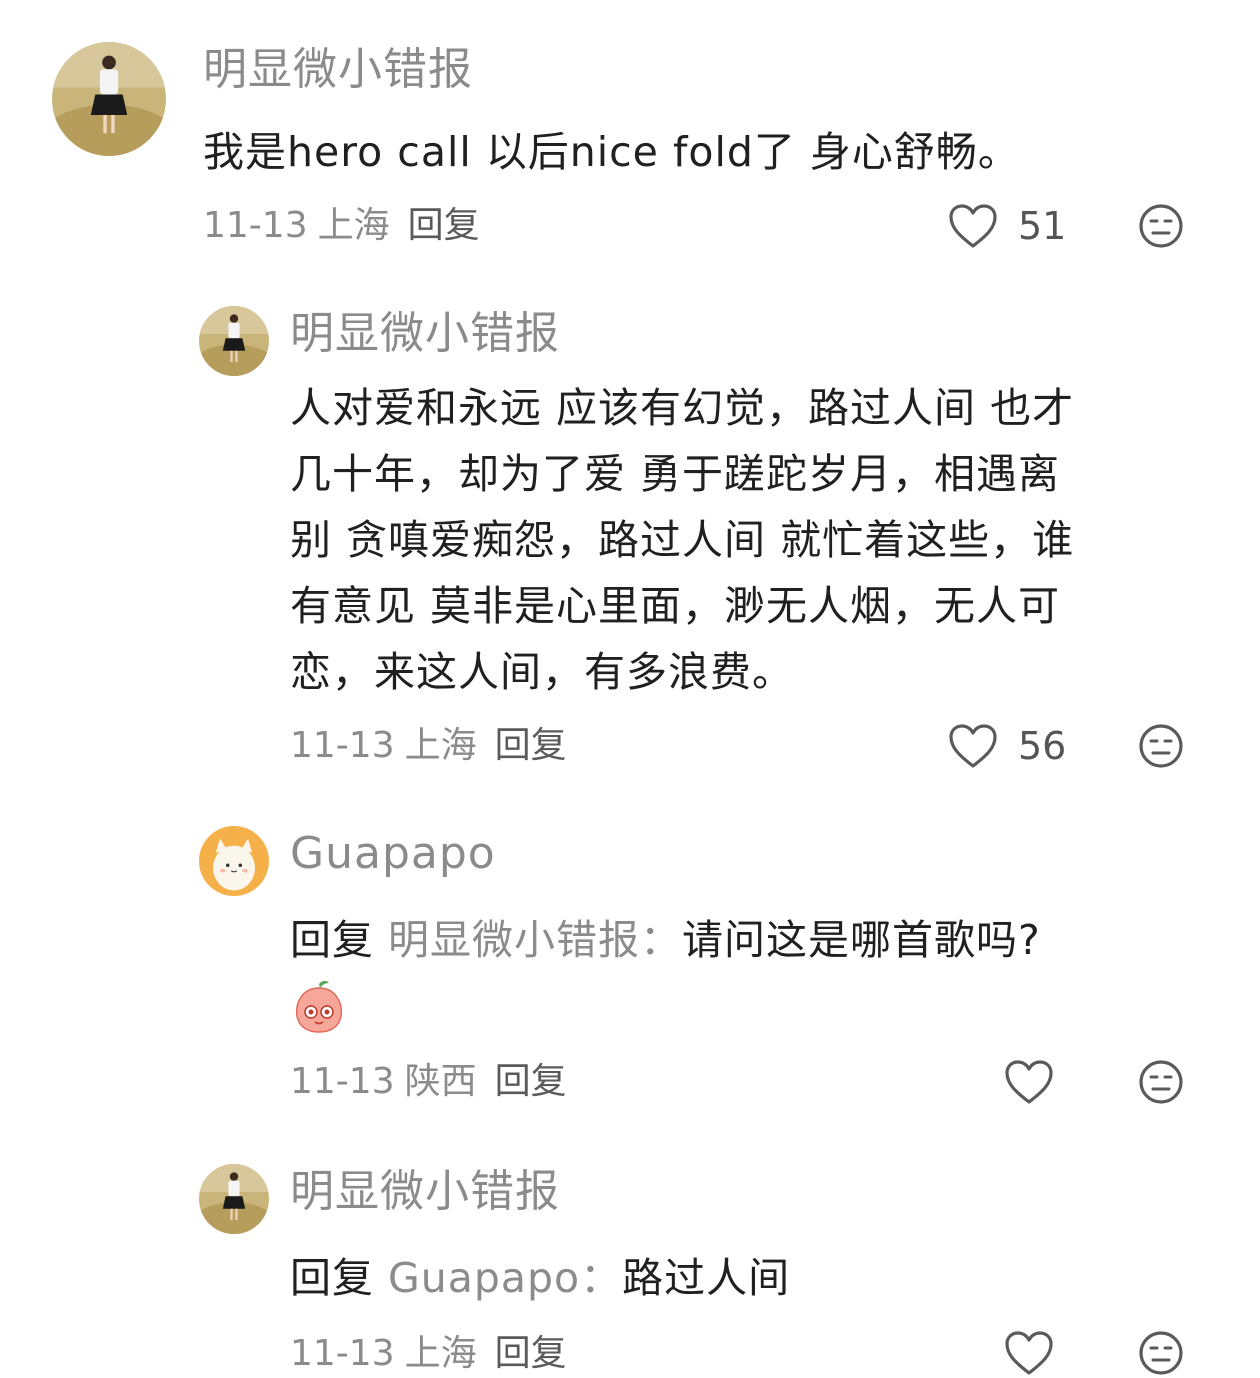  Describe the element at coordinates (675, 474) in the screenshot. I see `comment-text-line: 几十年，却为了爱 勇于蹉跎岁月，相遇离` at that location.